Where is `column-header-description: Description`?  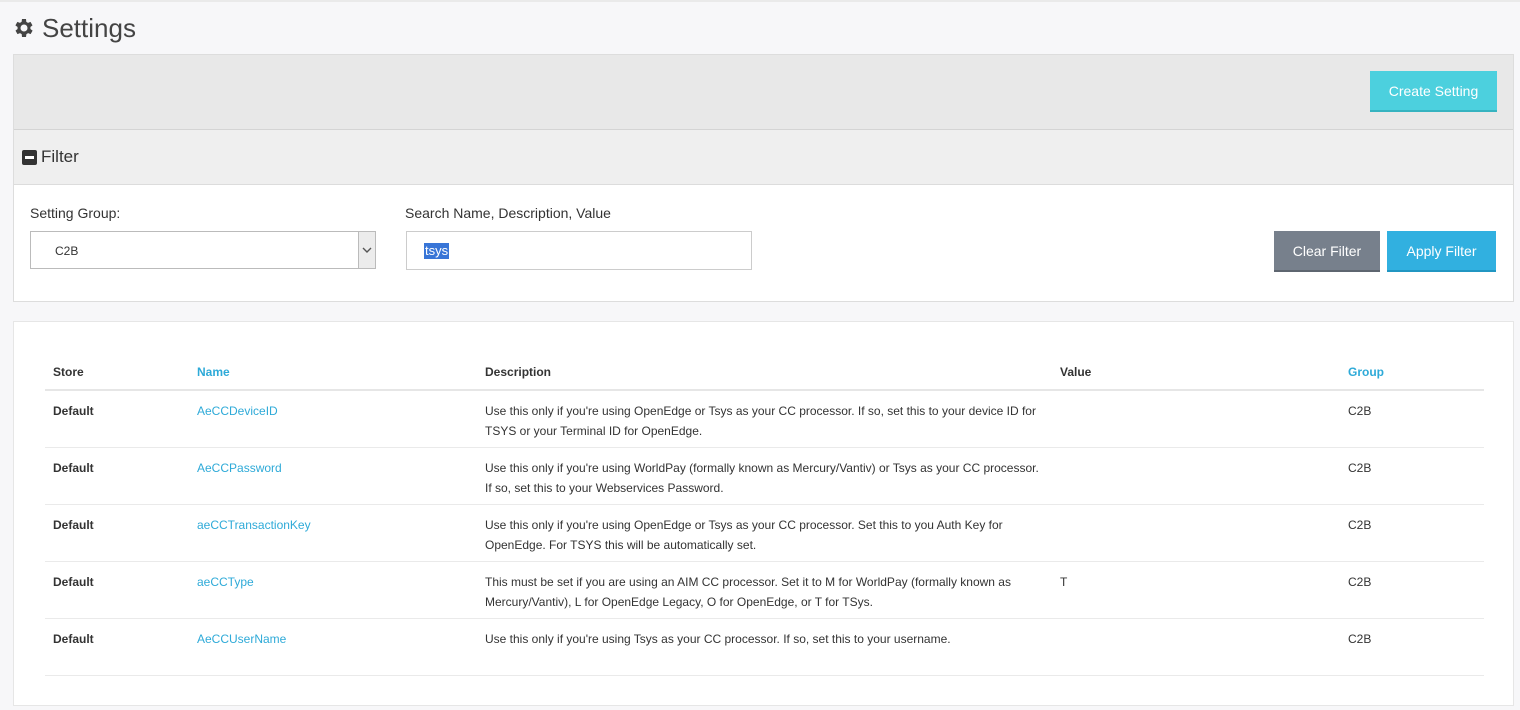
column-header-description: Description is located at coordinates (764, 373).